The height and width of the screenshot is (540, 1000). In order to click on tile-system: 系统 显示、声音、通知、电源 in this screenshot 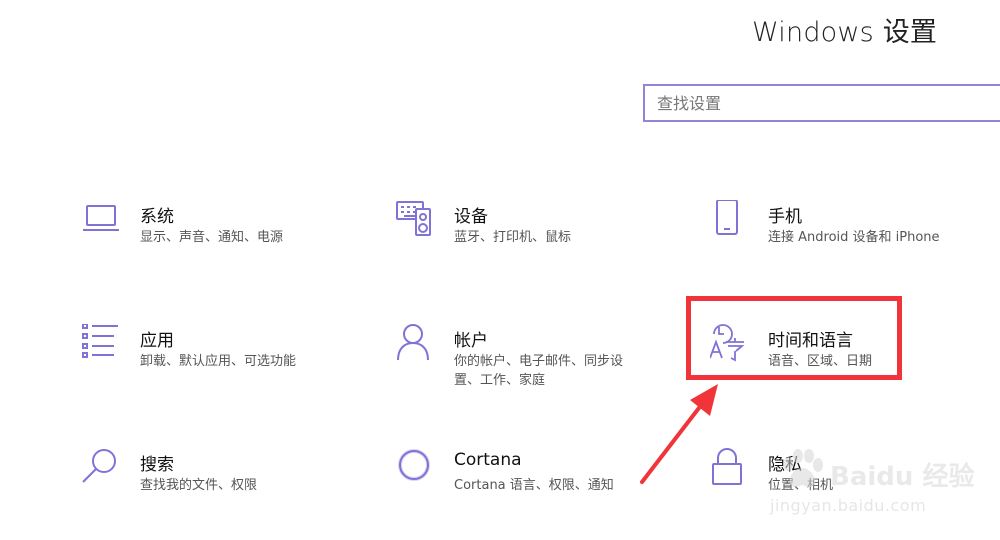, I will do `click(227, 240)`.